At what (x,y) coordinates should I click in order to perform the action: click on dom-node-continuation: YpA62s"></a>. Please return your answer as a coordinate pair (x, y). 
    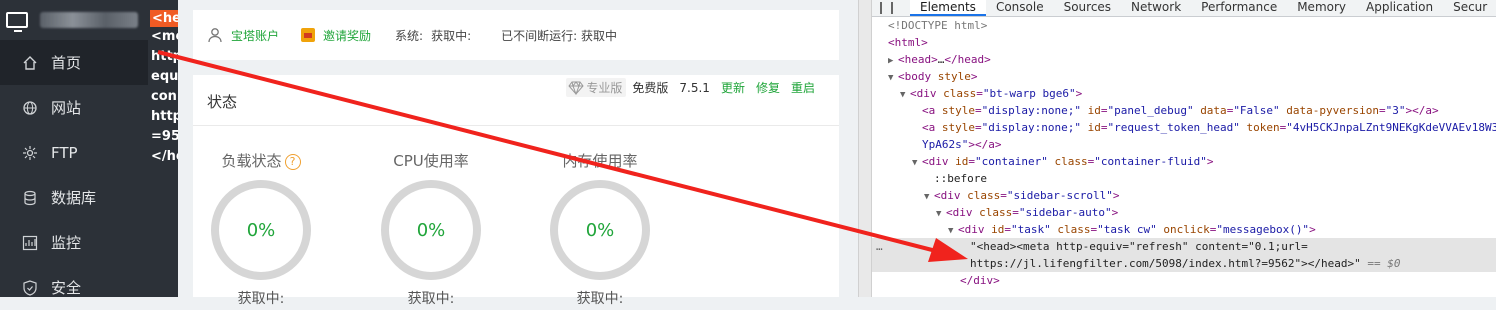
    Looking at the image, I should click on (1184, 144).